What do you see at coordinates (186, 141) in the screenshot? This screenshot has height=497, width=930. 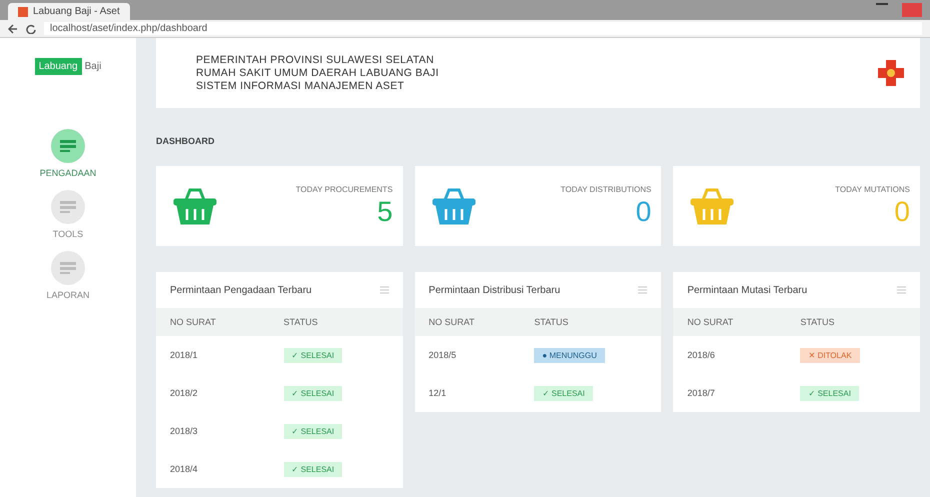 I see `page-title: DASHBOARD` at bounding box center [186, 141].